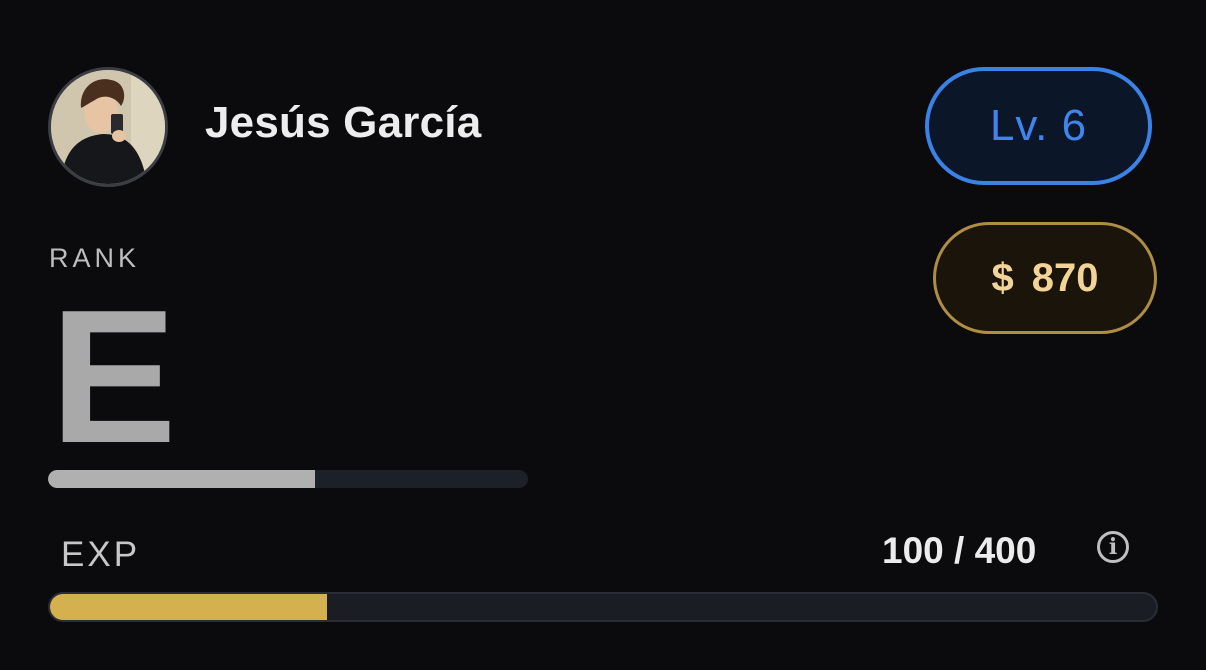 Image resolution: width=1206 pixels, height=670 pixels. Describe the element at coordinates (603, 607) in the screenshot. I see `exp-progress-bar` at that location.